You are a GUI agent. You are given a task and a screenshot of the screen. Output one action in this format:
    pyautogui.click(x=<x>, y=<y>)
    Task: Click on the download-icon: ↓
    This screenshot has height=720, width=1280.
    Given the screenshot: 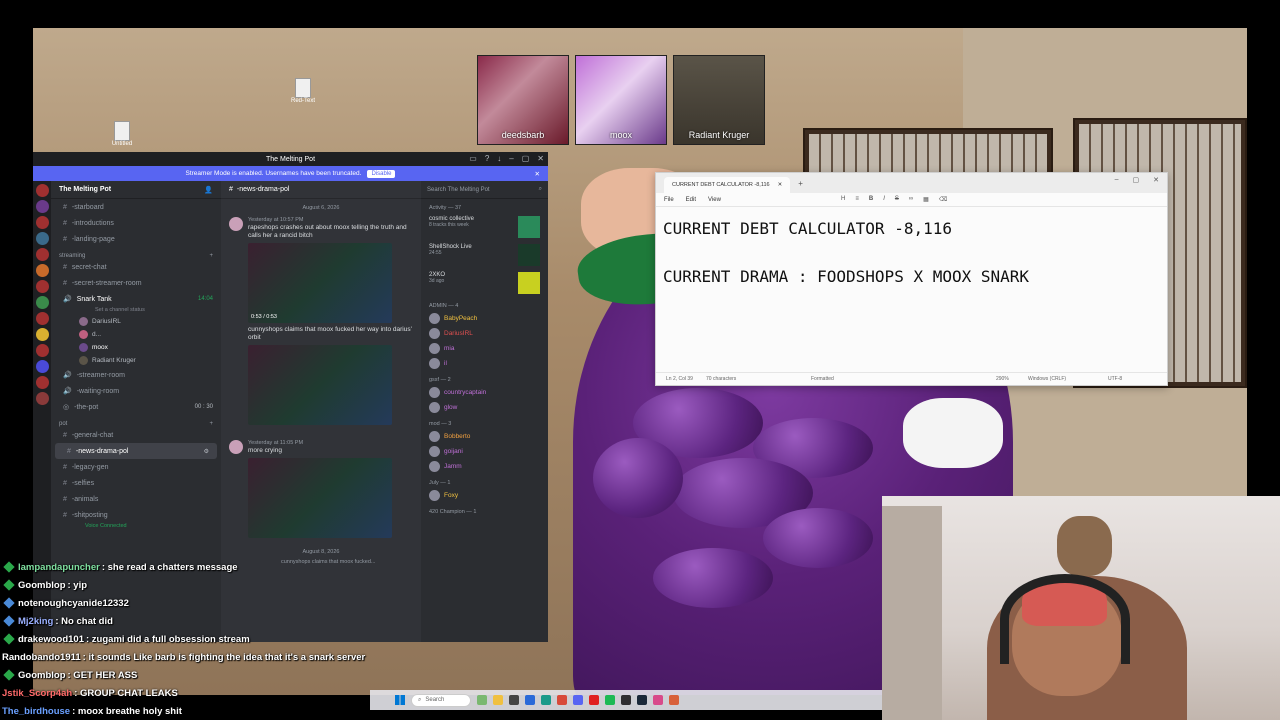 What is the action you would take?
    pyautogui.click(x=499, y=158)
    